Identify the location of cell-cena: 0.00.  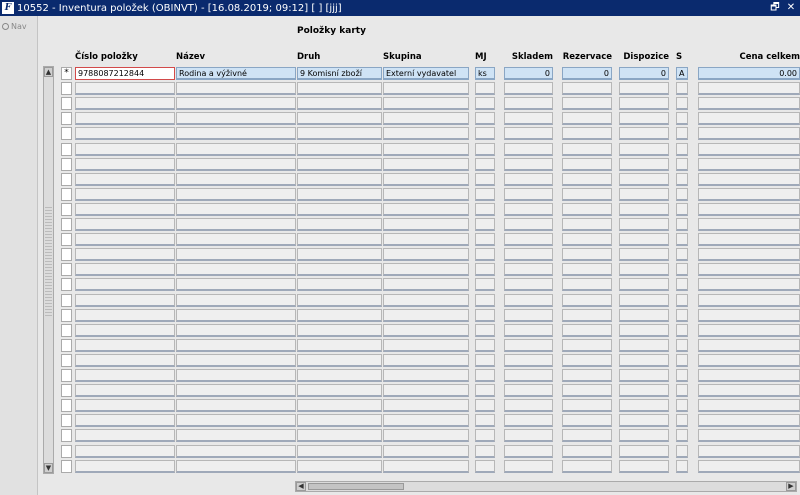
(749, 73).